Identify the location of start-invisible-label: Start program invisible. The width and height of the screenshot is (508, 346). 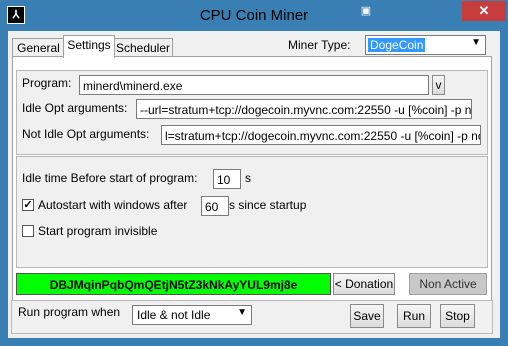
(98, 231).